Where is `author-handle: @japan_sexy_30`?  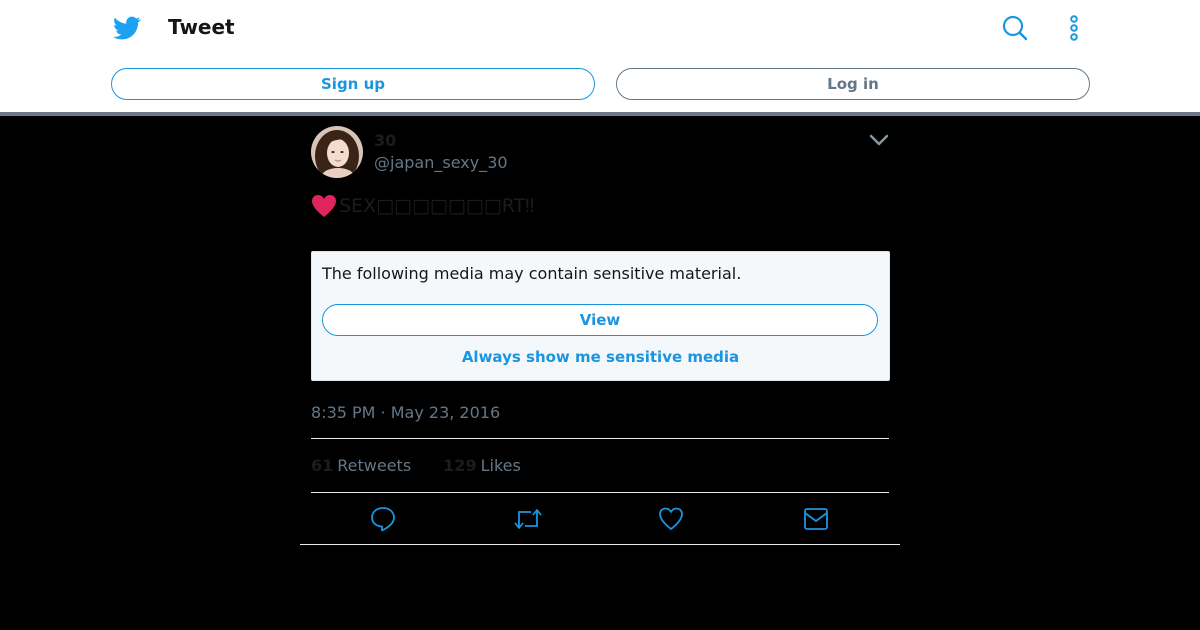 author-handle: @japan_sexy_30 is located at coordinates (441, 162).